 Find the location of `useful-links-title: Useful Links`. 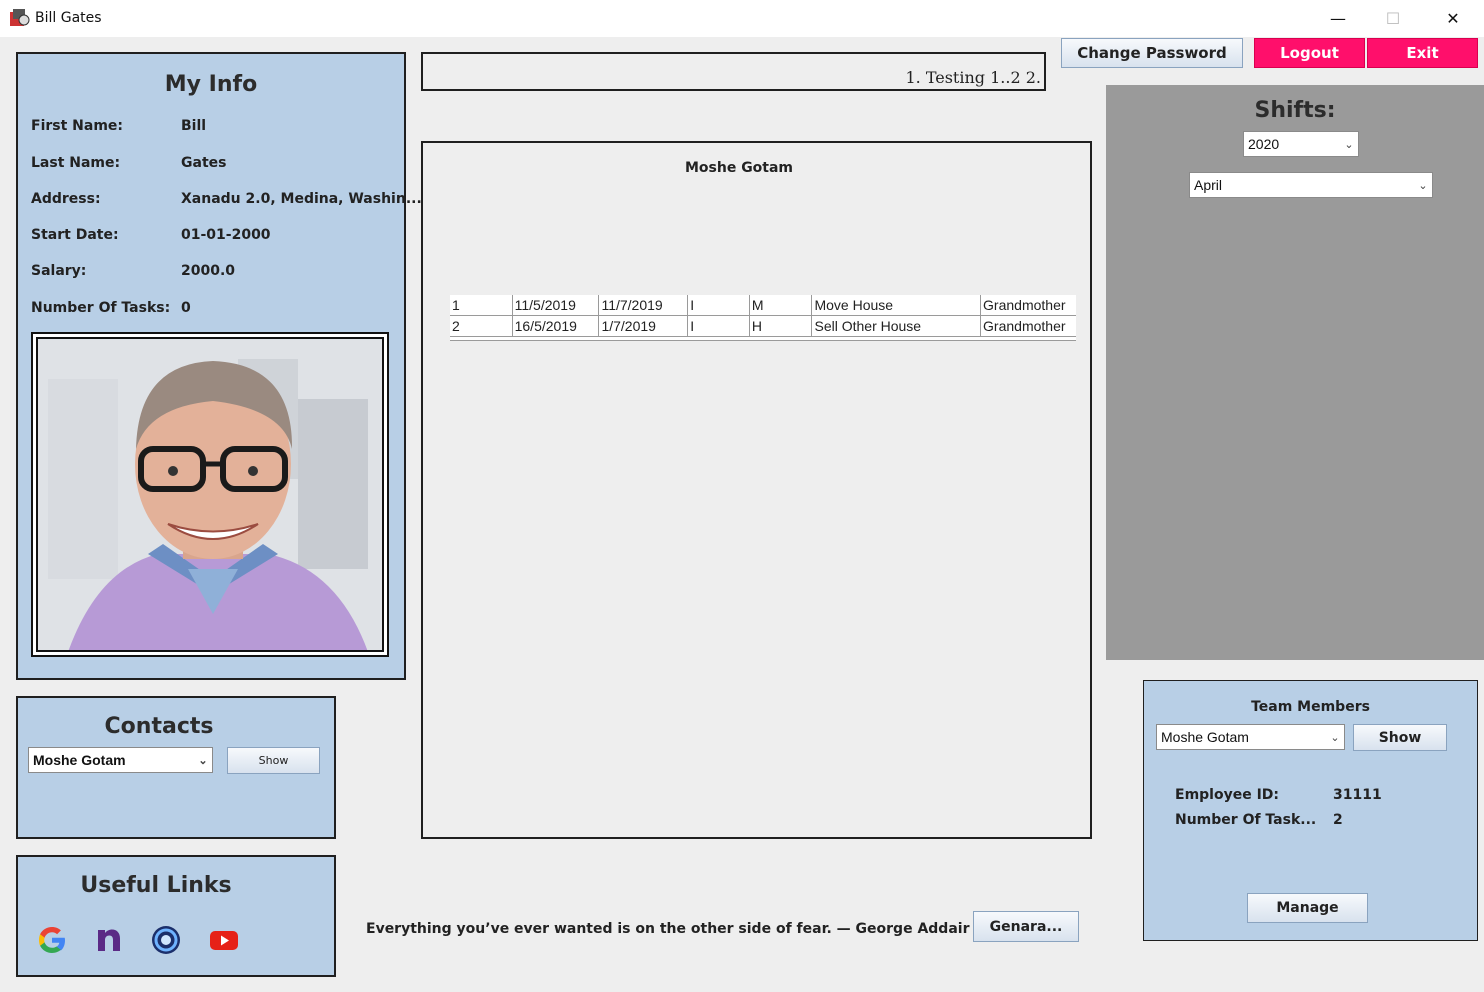

useful-links-title: Useful Links is located at coordinates (156, 885).